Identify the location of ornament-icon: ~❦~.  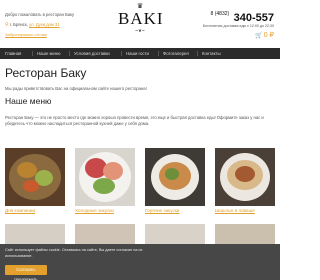
(140, 30).